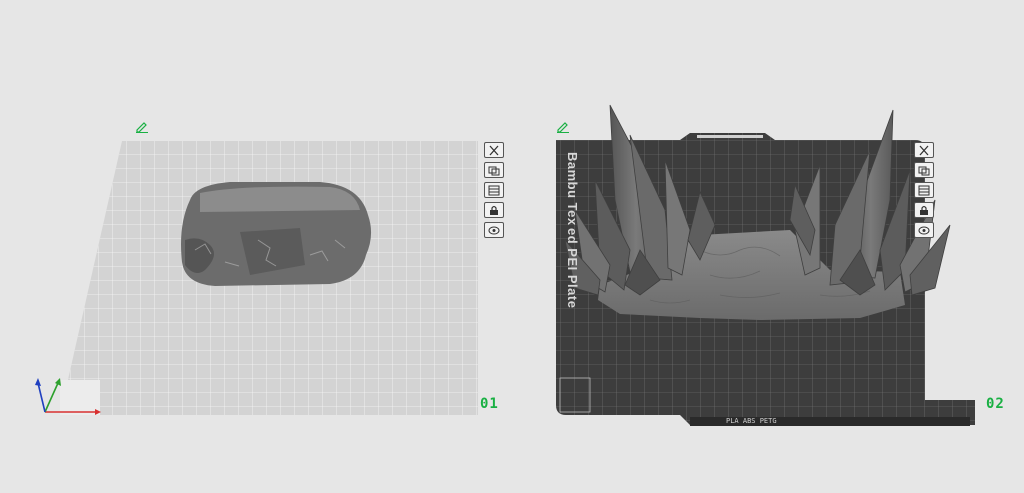 This screenshot has width=1024, height=493. I want to click on plate-footer-label: PLA ABS PETG, so click(751, 421).